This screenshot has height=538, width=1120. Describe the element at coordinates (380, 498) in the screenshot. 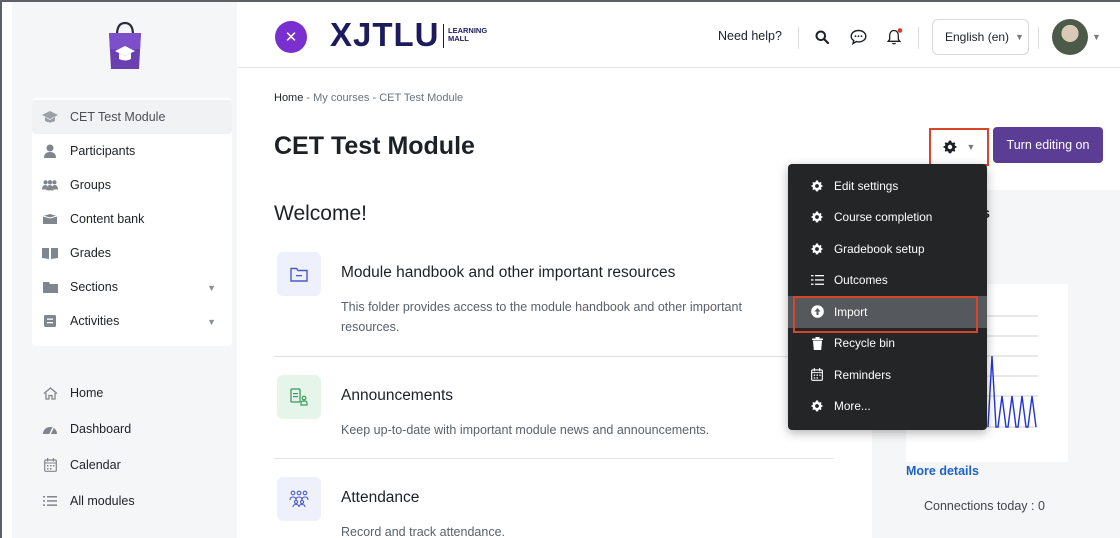

I see `activity-title: Attendance` at that location.